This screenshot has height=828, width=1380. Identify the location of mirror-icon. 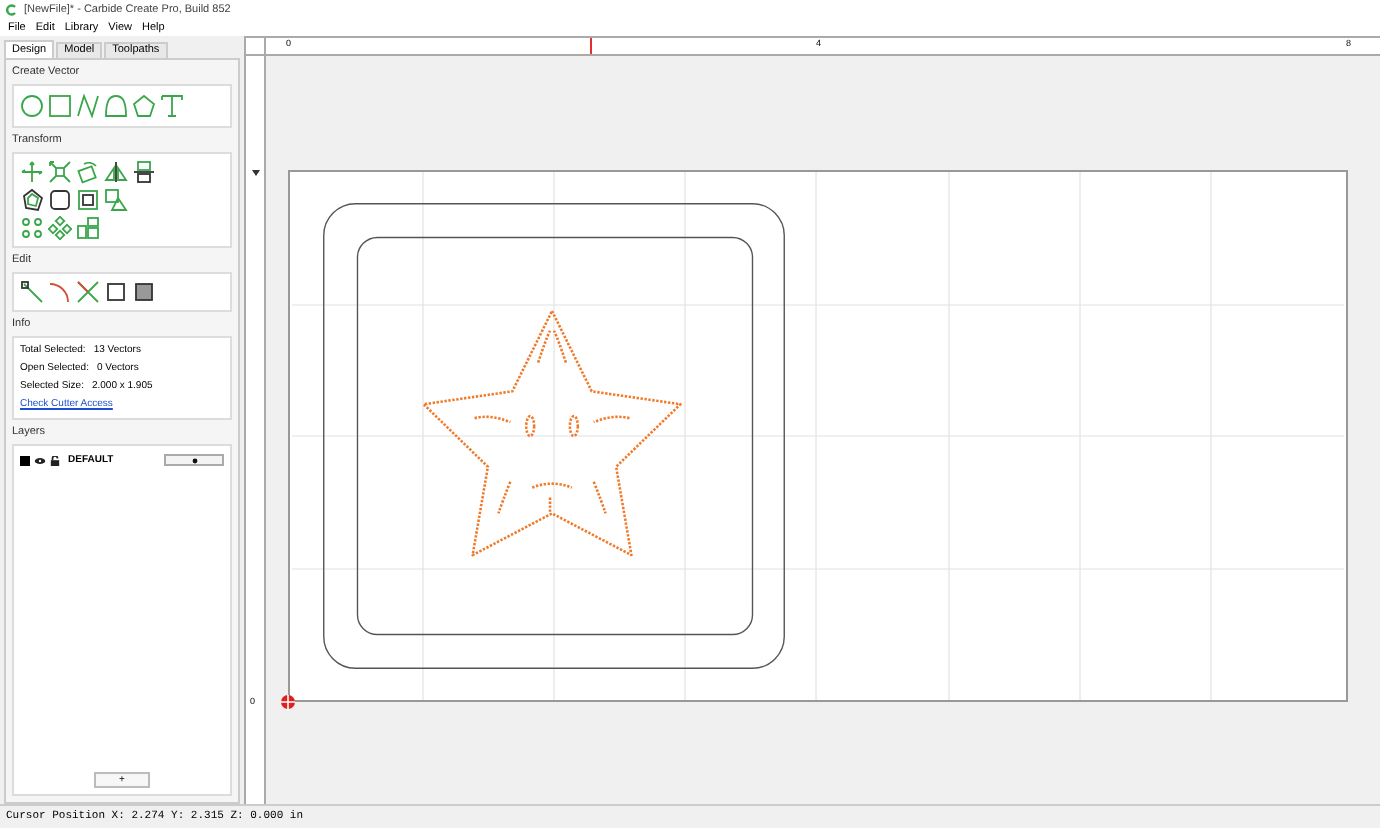
(116, 172).